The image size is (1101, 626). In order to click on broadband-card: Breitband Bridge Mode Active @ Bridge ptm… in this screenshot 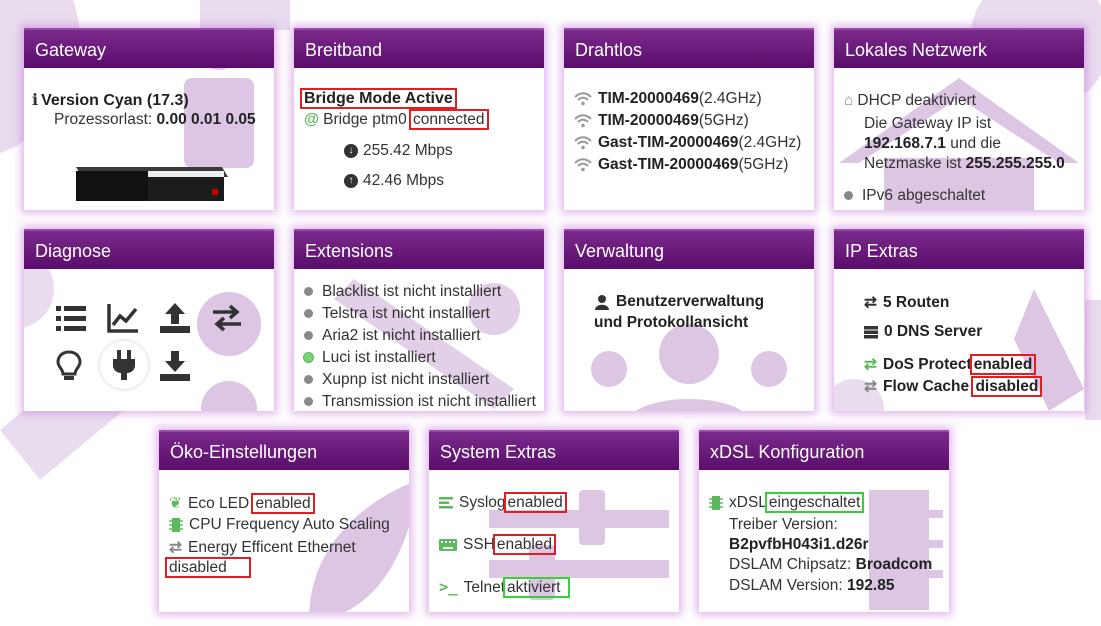, I will do `click(419, 119)`.